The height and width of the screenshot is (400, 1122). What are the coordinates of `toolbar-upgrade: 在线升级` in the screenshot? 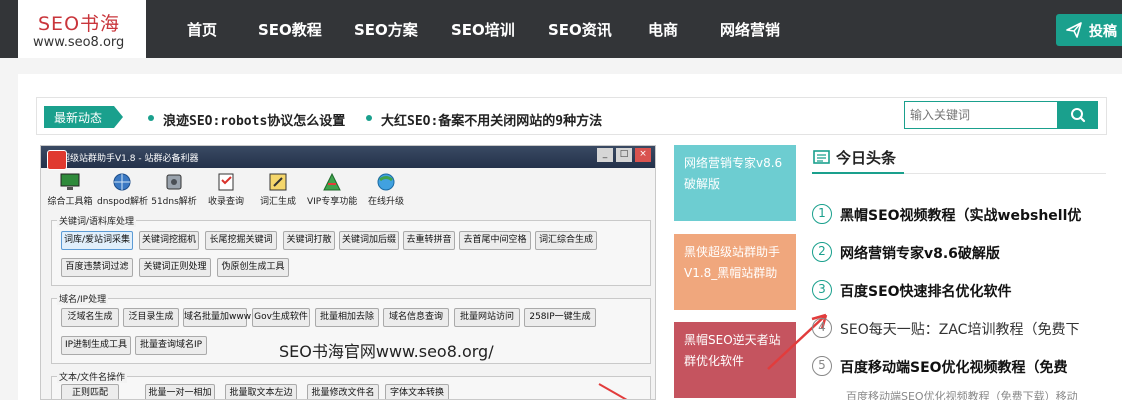 It's located at (386, 191).